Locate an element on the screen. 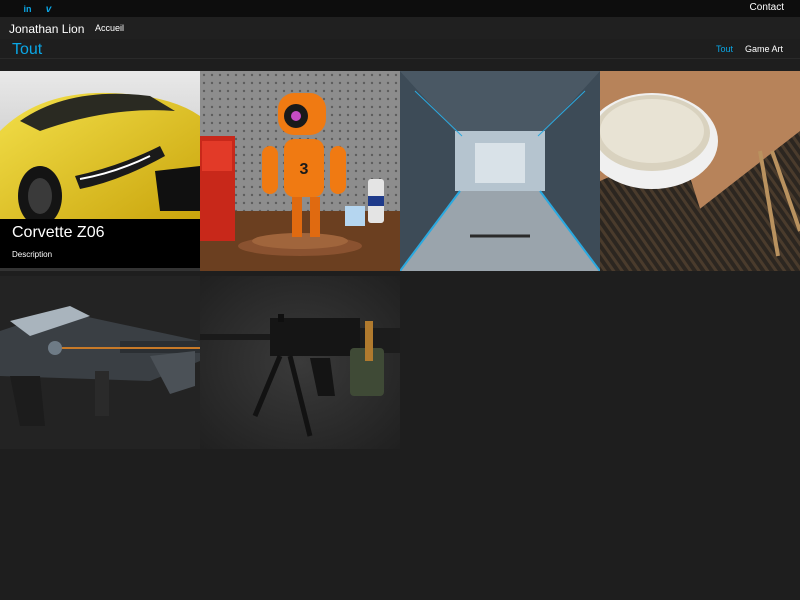 The width and height of the screenshot is (800, 600). filter-links: Tout Game Art is located at coordinates (749, 49).